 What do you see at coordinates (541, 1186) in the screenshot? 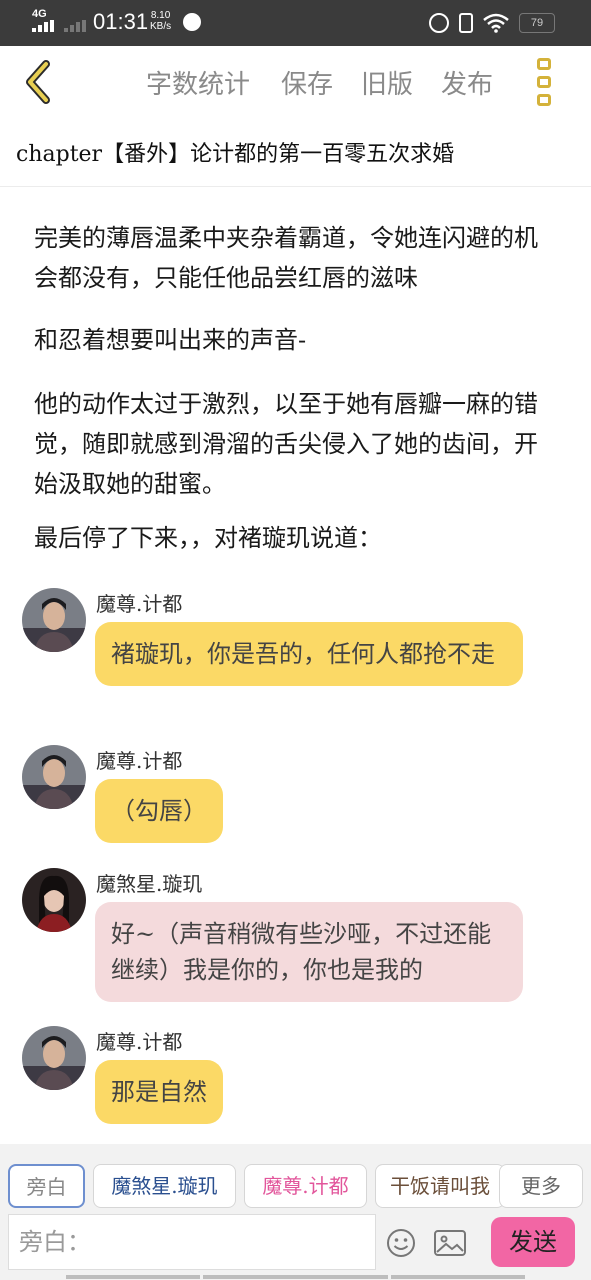
I see `more-roles-button: 更多` at bounding box center [541, 1186].